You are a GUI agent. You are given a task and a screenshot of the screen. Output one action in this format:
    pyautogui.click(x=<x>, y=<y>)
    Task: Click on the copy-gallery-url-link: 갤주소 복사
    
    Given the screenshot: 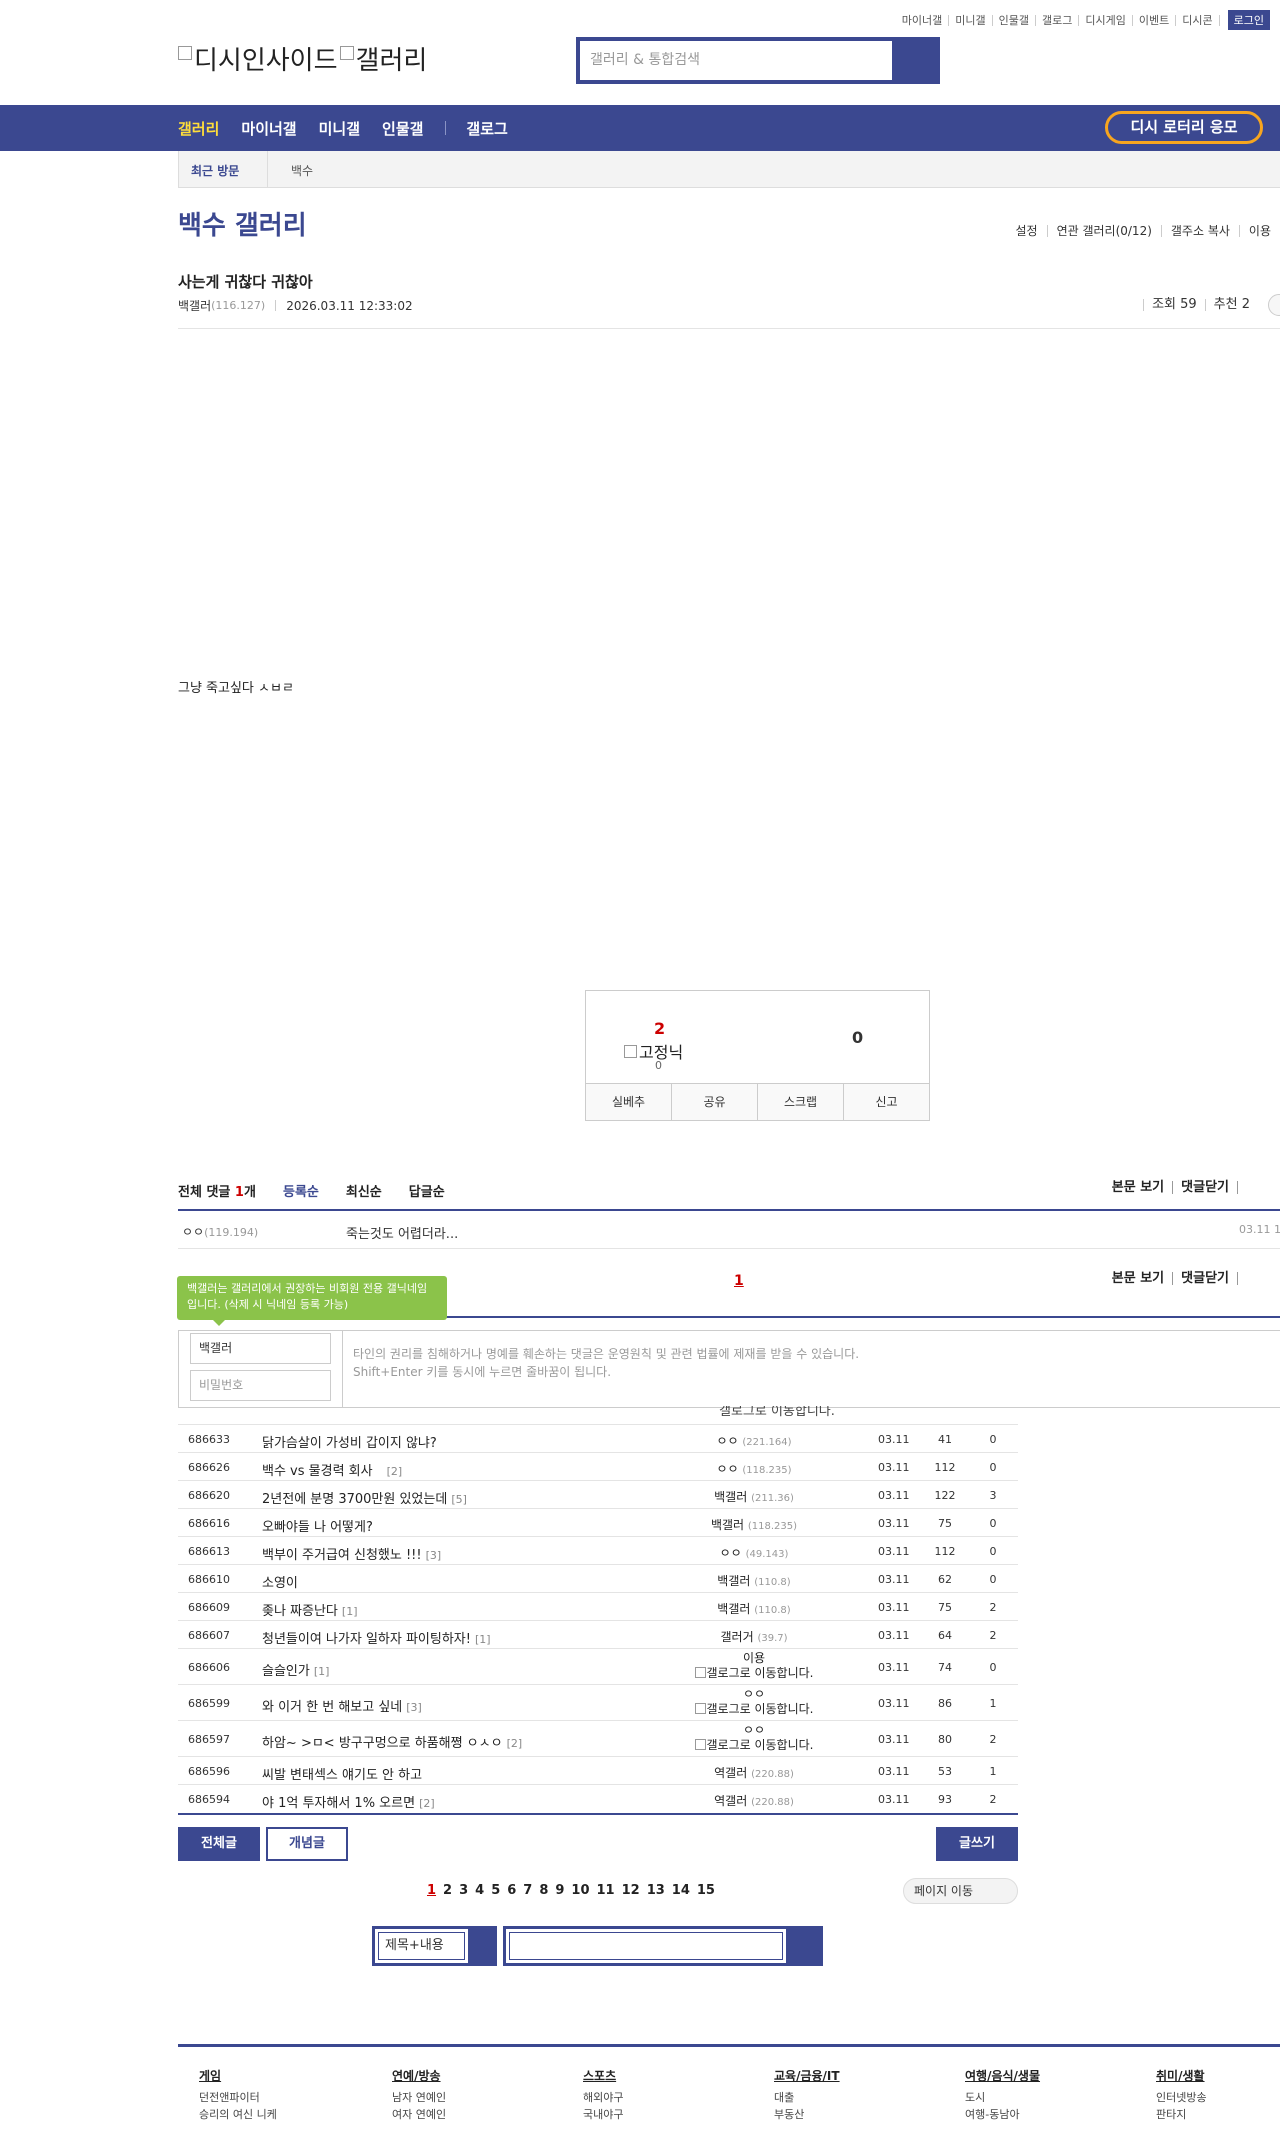 What is the action you would take?
    pyautogui.click(x=1199, y=231)
    